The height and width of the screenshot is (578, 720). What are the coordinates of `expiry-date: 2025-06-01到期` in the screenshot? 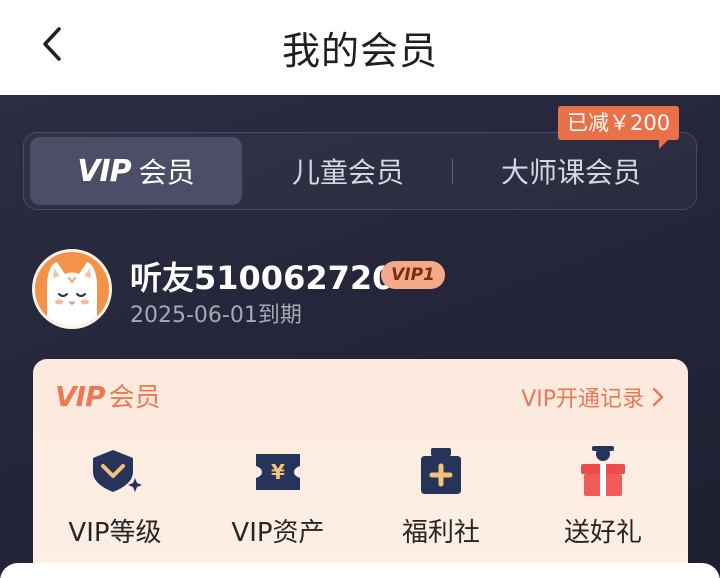 It's located at (216, 315).